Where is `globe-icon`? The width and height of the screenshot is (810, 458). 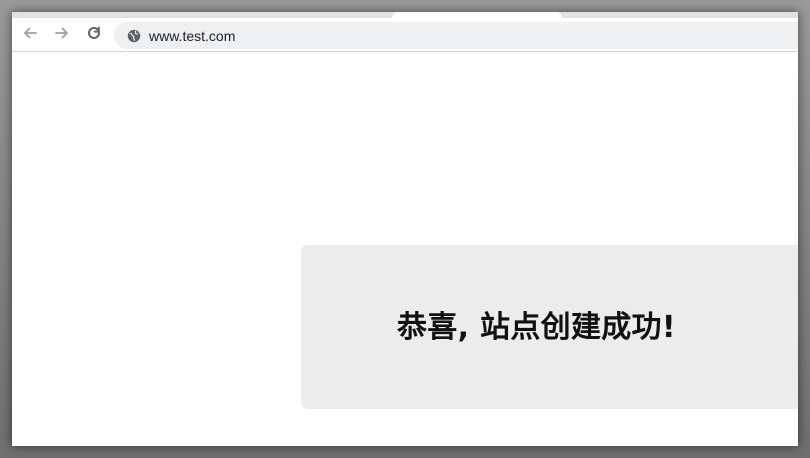
globe-icon is located at coordinates (133, 35).